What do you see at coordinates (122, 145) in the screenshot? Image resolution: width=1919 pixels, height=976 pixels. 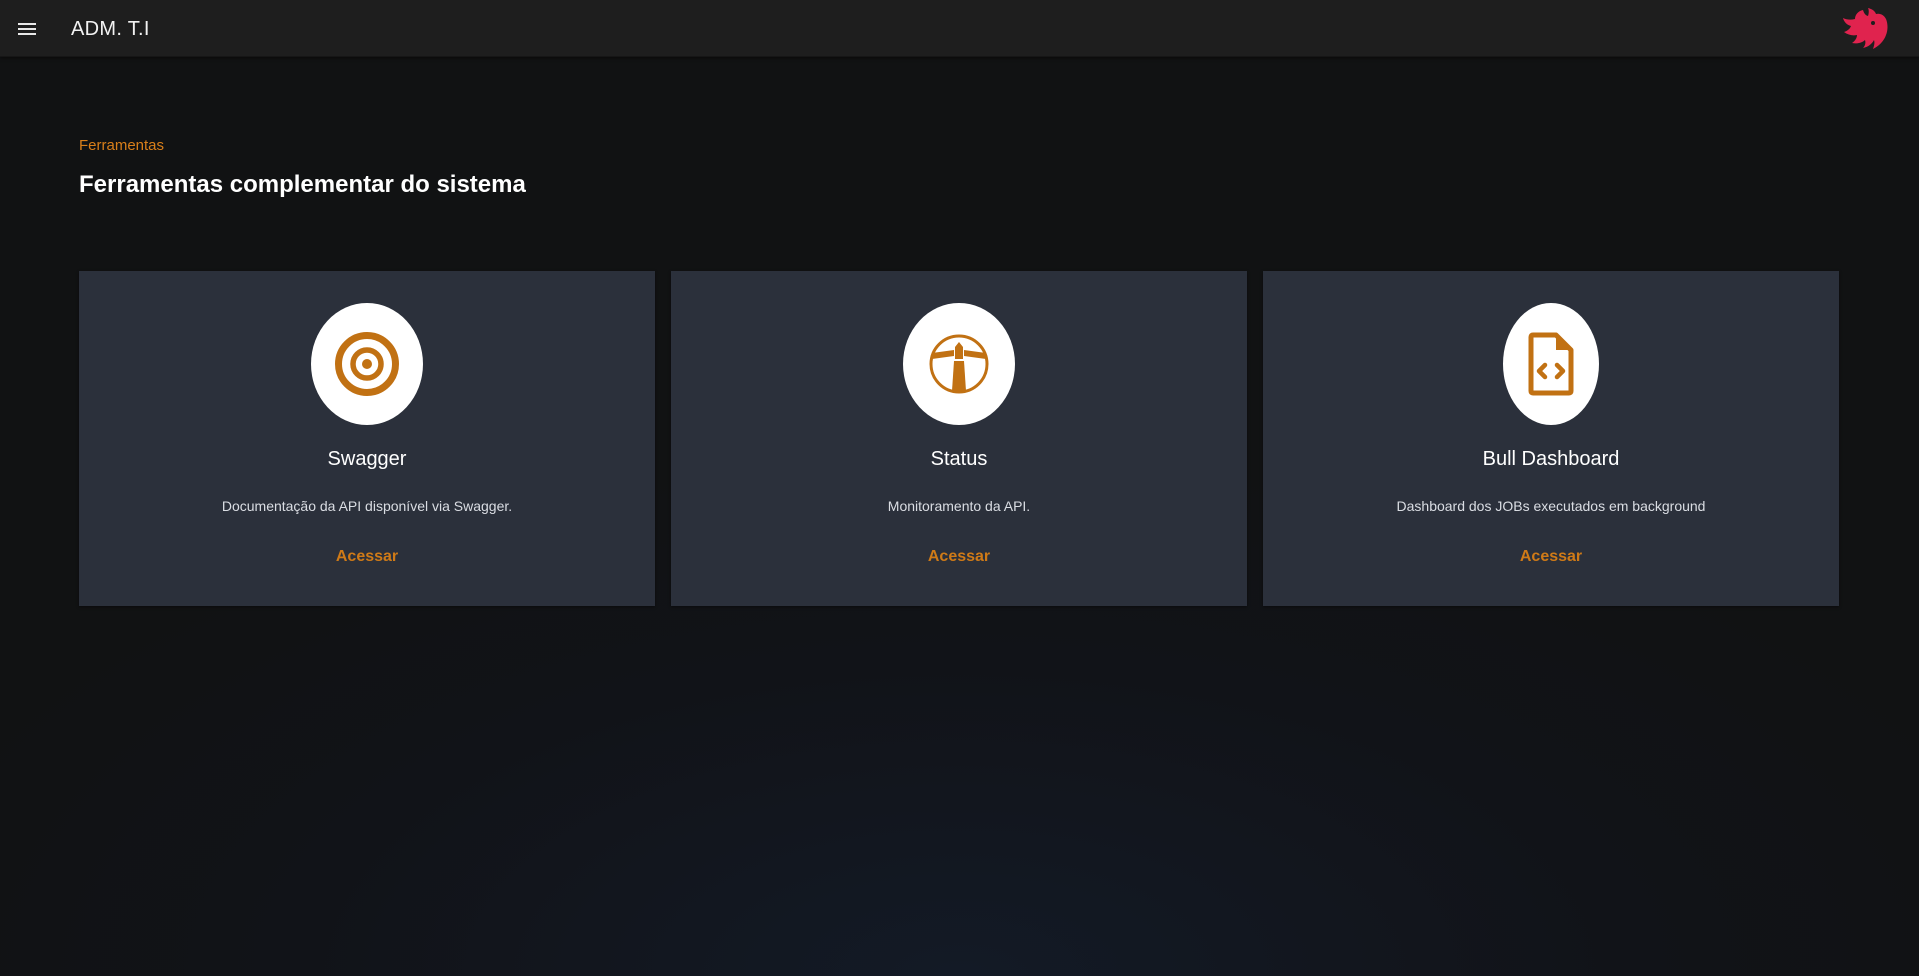 I see `page-subtitle: Ferramentas` at bounding box center [122, 145].